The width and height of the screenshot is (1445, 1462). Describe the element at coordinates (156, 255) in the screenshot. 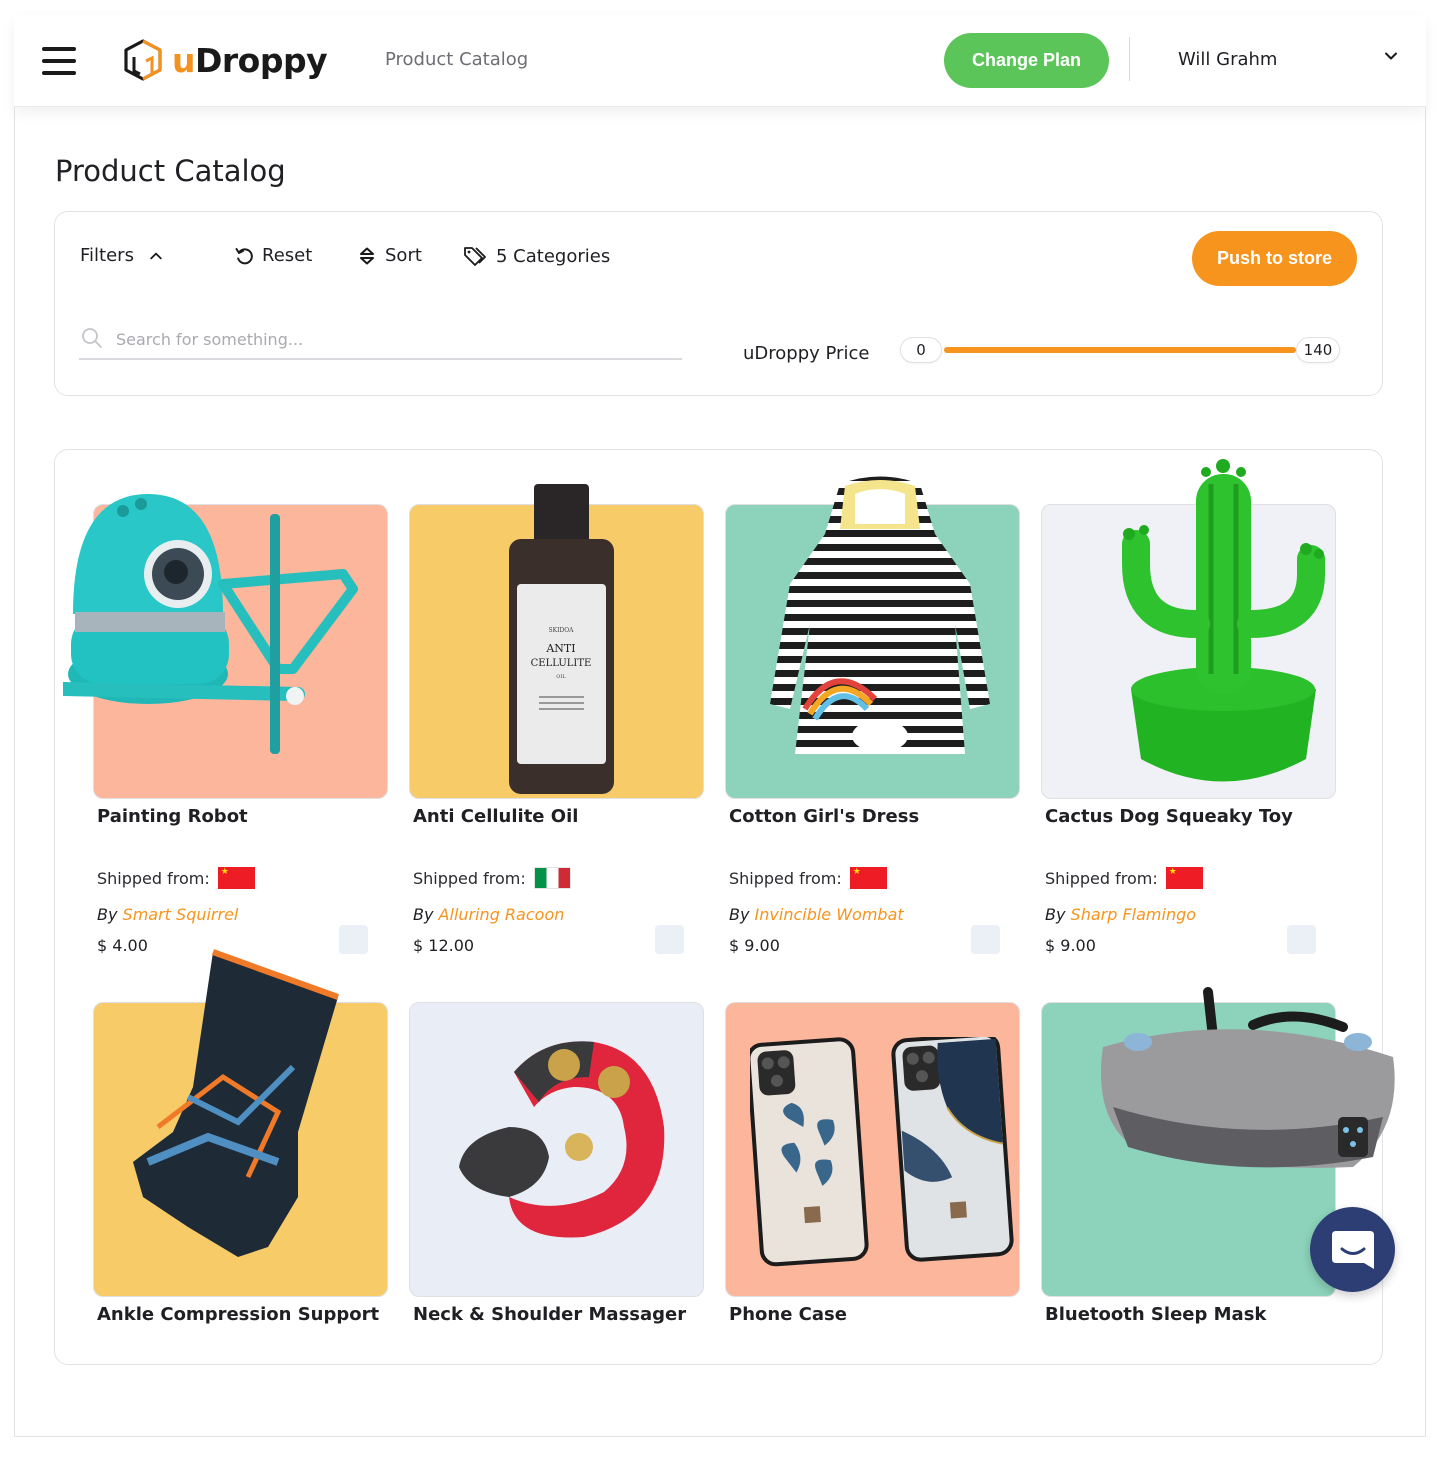

I see `chevron-up-icon` at that location.